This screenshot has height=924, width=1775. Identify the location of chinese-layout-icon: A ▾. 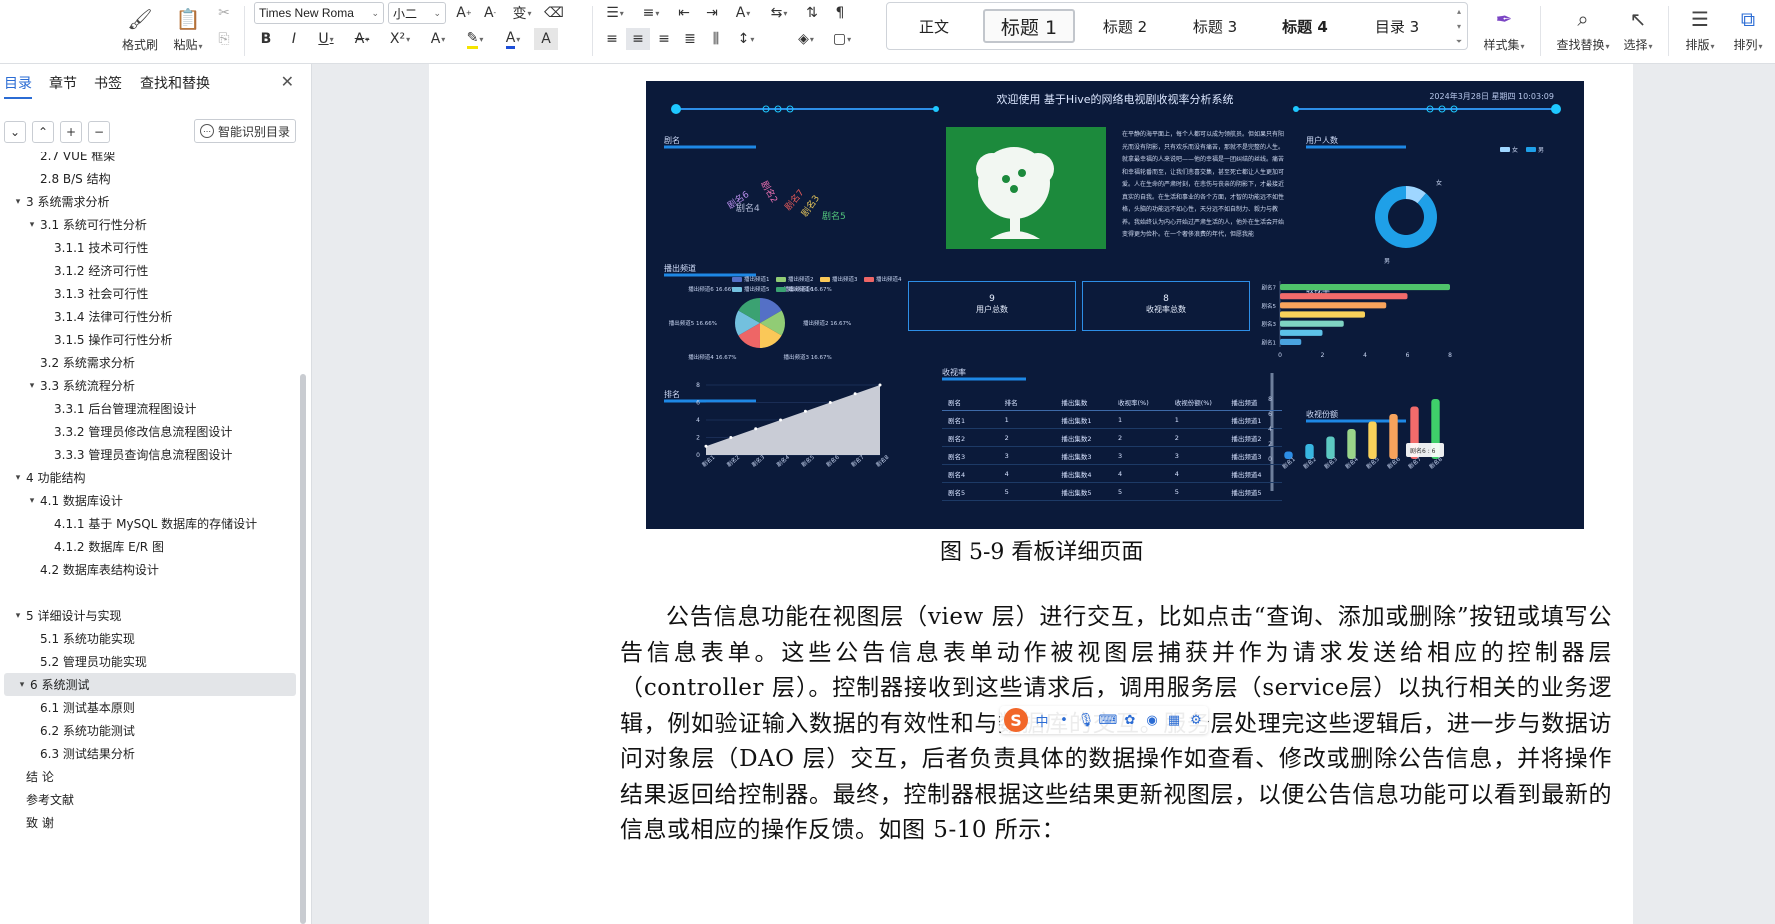
(743, 13).